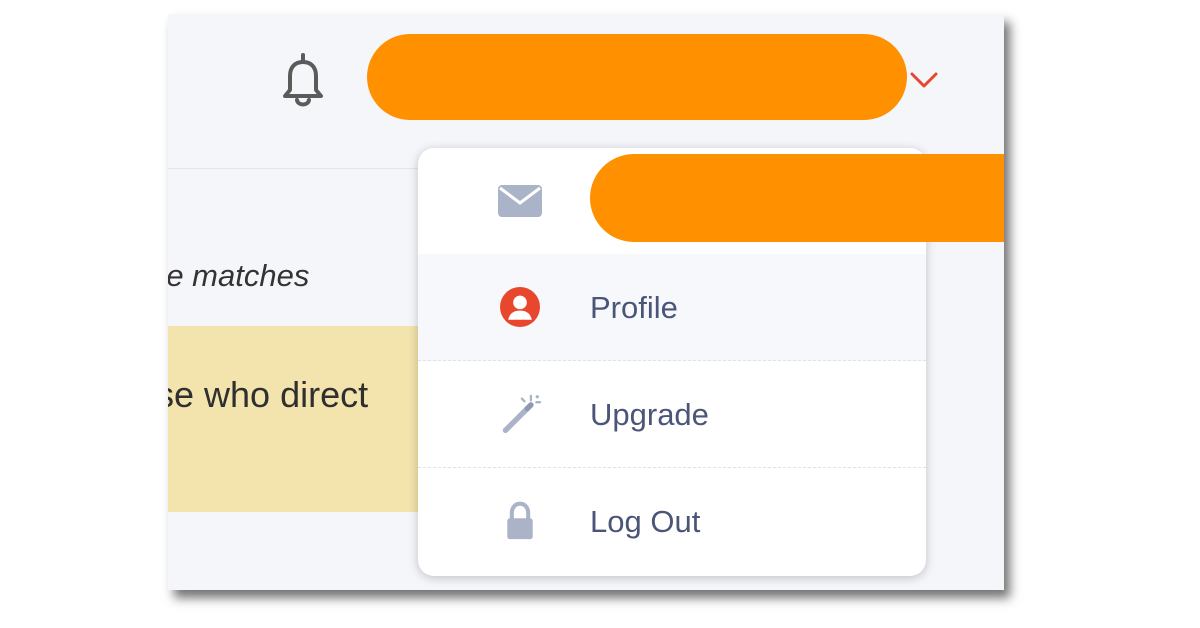 This screenshot has width=1200, height=628. I want to click on header-divider, so click(293, 168).